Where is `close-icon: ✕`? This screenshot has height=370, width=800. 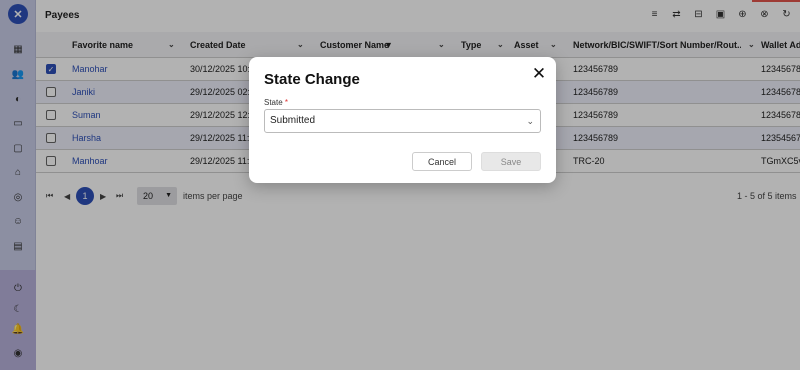 close-icon: ✕ is located at coordinates (539, 73).